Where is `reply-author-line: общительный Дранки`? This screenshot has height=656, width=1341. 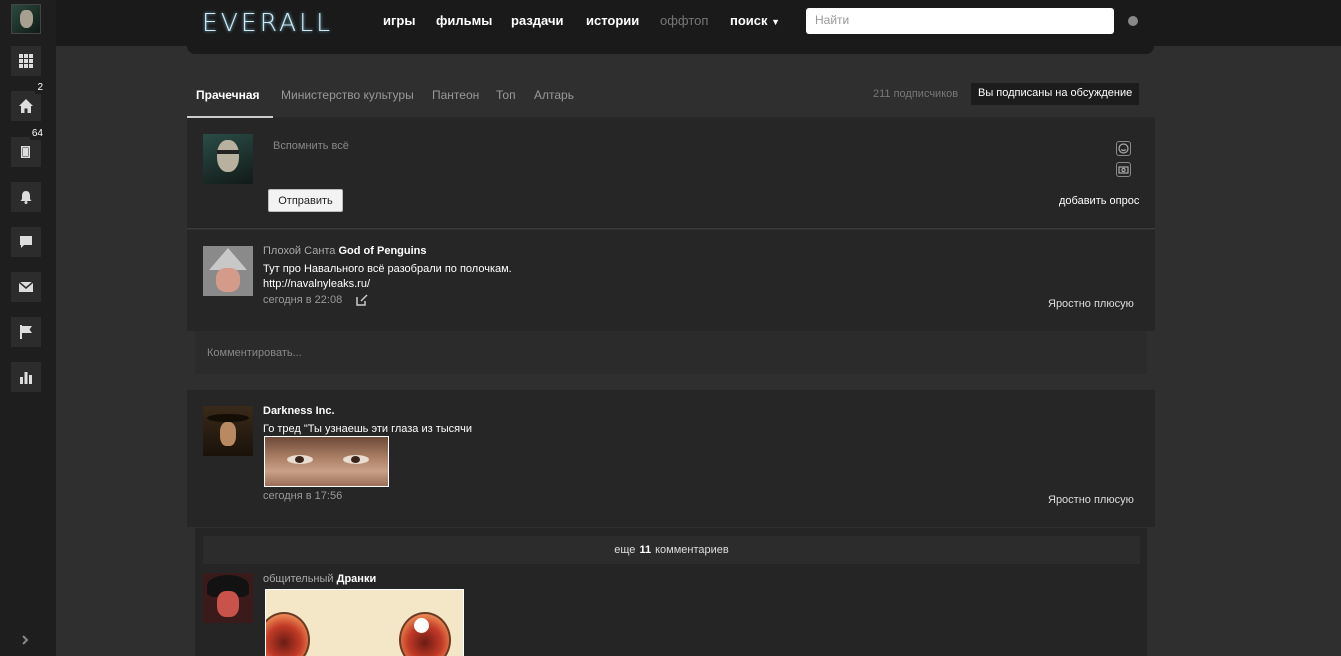 reply-author-line: общительный Дранки is located at coordinates (319, 579).